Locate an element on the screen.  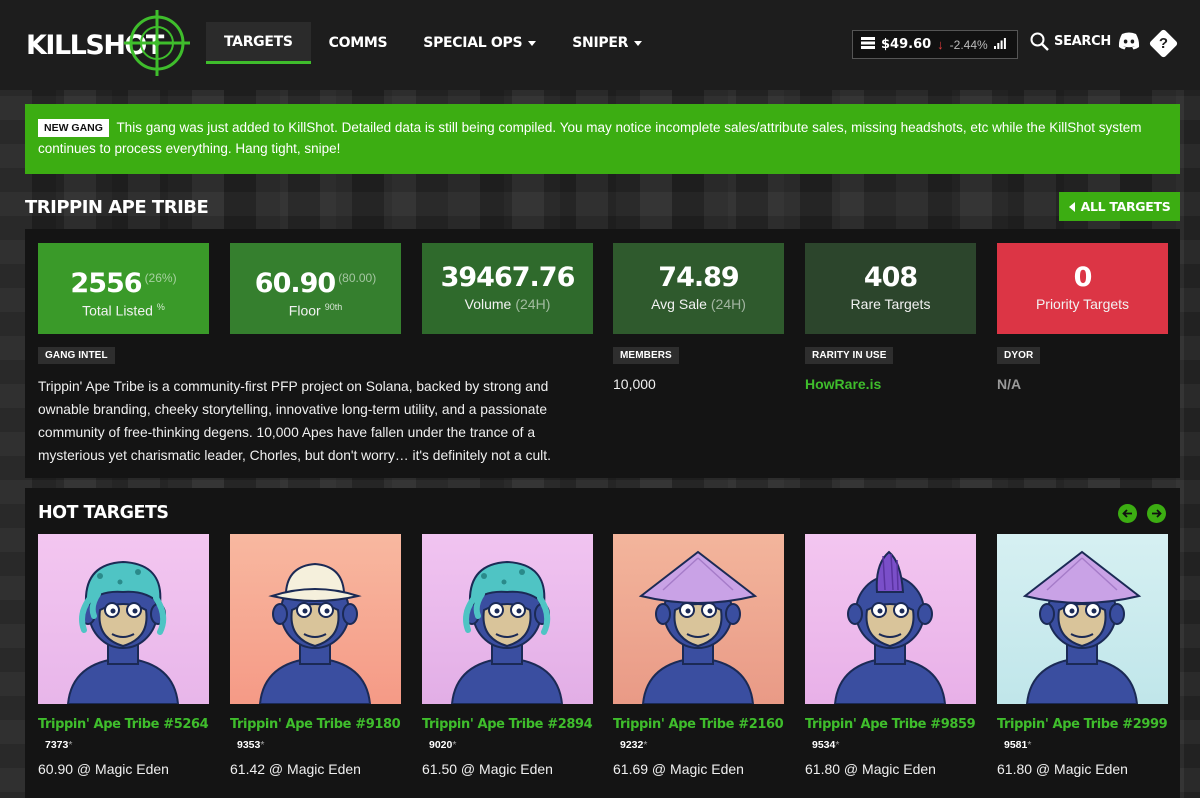
stat-label: Volume (24H) is located at coordinates (507, 304).